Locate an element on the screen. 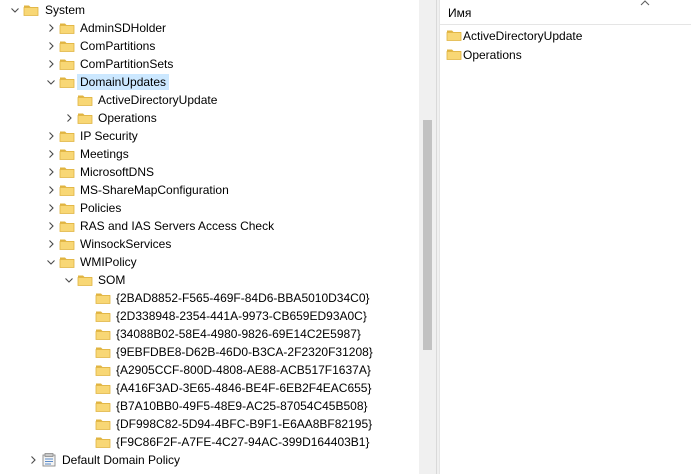 Image resolution: width=691 pixels, height=474 pixels. tree-item: ComPartitions is located at coordinates (209, 46).